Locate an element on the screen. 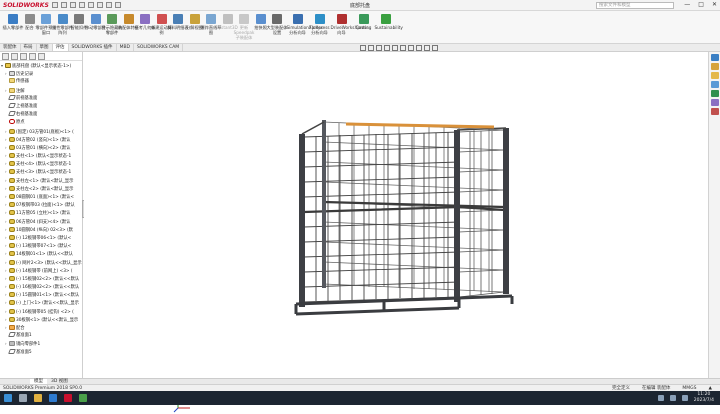  undo-icon is located at coordinates (91, 5).